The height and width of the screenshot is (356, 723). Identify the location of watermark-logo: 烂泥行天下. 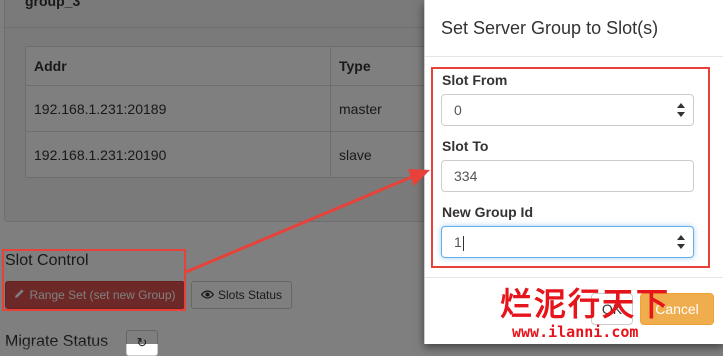
(585, 304).